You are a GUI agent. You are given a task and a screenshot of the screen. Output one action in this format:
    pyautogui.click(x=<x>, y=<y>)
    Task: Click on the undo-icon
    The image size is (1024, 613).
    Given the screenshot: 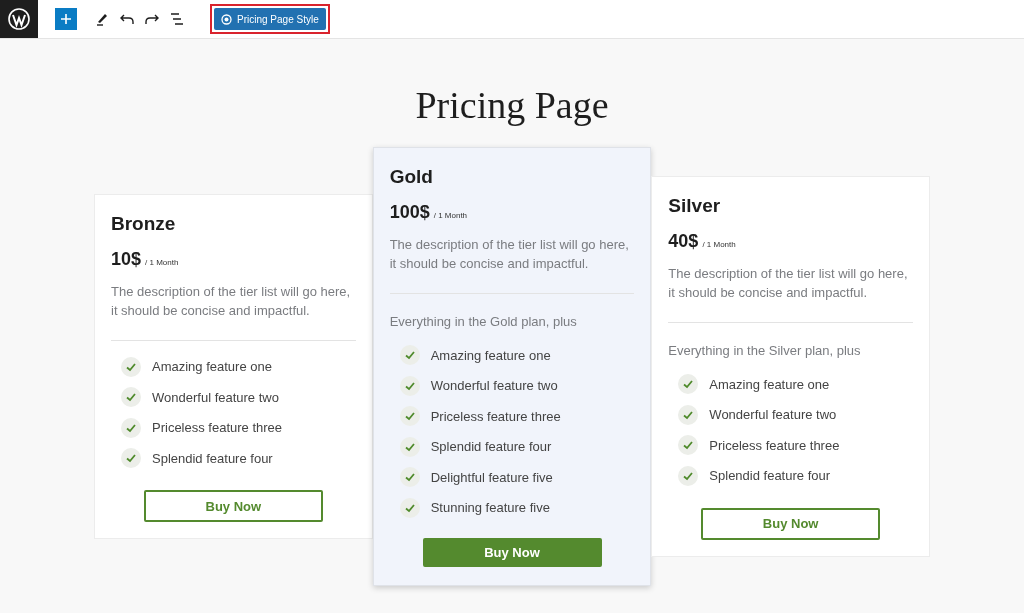 What is the action you would take?
    pyautogui.click(x=127, y=19)
    